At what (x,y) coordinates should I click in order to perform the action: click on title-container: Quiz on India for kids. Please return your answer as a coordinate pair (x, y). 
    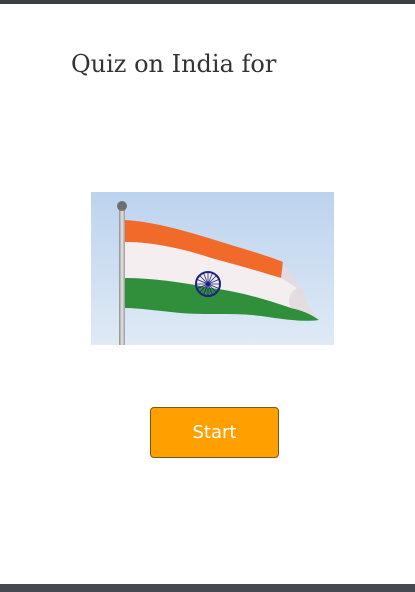
    Looking at the image, I should click on (186, 66).